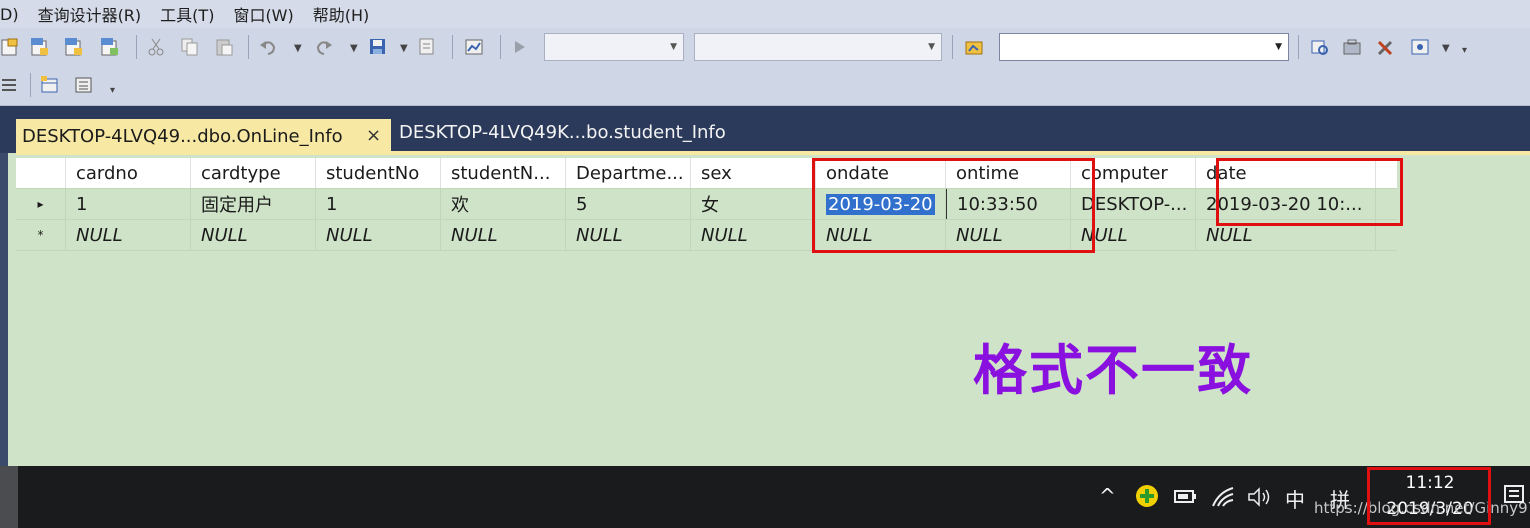 Image resolution: width=1530 pixels, height=528 pixels. What do you see at coordinates (190, 47) in the screenshot?
I see `copy-icon` at bounding box center [190, 47].